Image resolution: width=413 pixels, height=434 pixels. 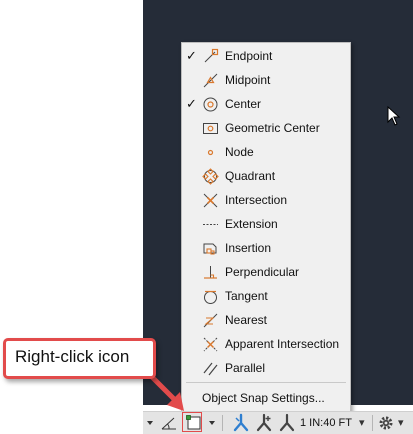 I want to click on menu-item-midpoint: Midpoint, so click(x=266, y=81).